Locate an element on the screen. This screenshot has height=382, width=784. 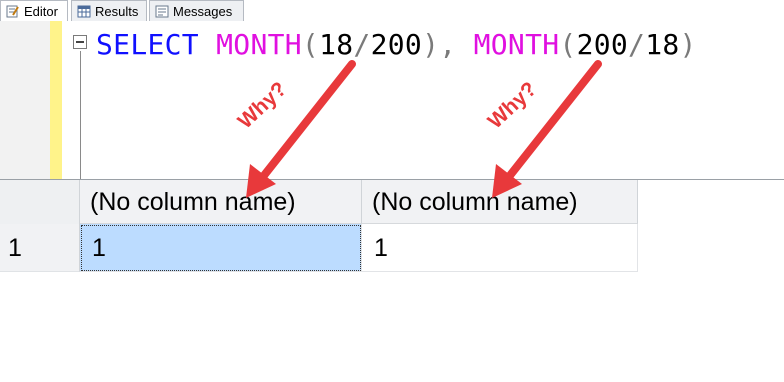
document-tab-strip: Editor Results Messages is located at coordinates (392, 11).